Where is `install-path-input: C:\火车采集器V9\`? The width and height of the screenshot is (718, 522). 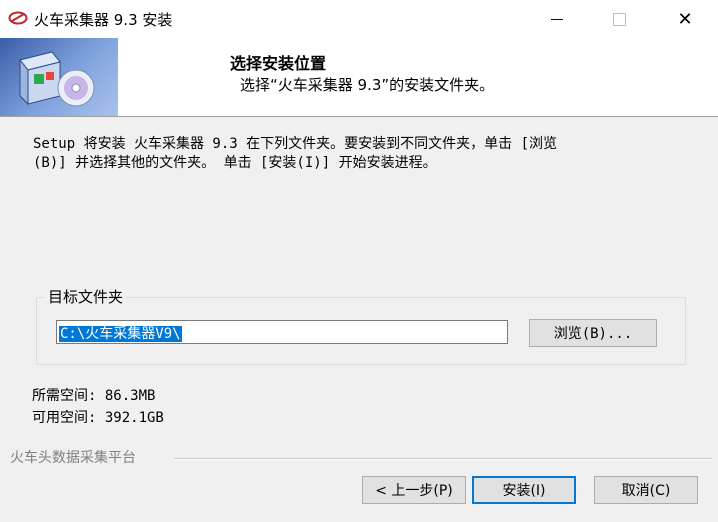
install-path-input: C:\火车采集器V9\ is located at coordinates (282, 332).